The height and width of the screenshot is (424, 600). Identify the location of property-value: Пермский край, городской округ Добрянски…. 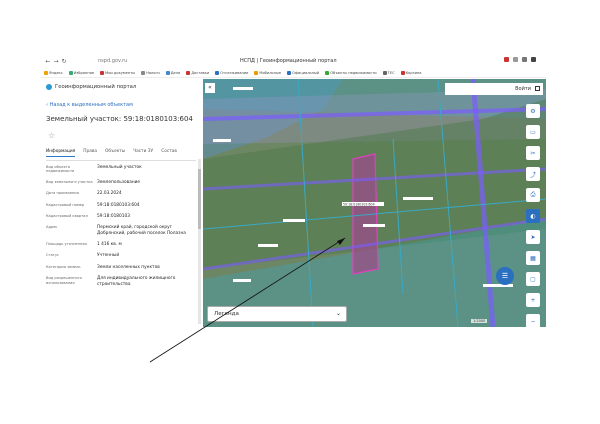
(141, 230).